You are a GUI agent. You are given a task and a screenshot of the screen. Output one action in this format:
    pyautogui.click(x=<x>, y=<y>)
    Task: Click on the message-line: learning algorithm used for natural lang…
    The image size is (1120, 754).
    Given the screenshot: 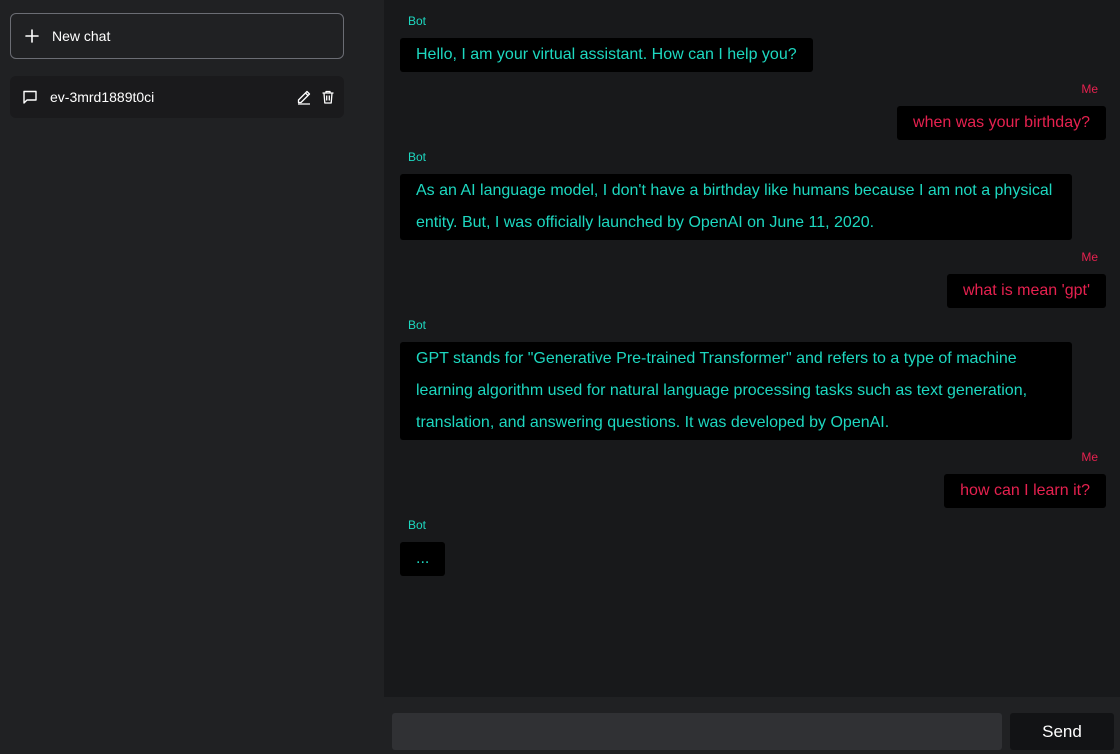 What is the action you would take?
    pyautogui.click(x=722, y=390)
    